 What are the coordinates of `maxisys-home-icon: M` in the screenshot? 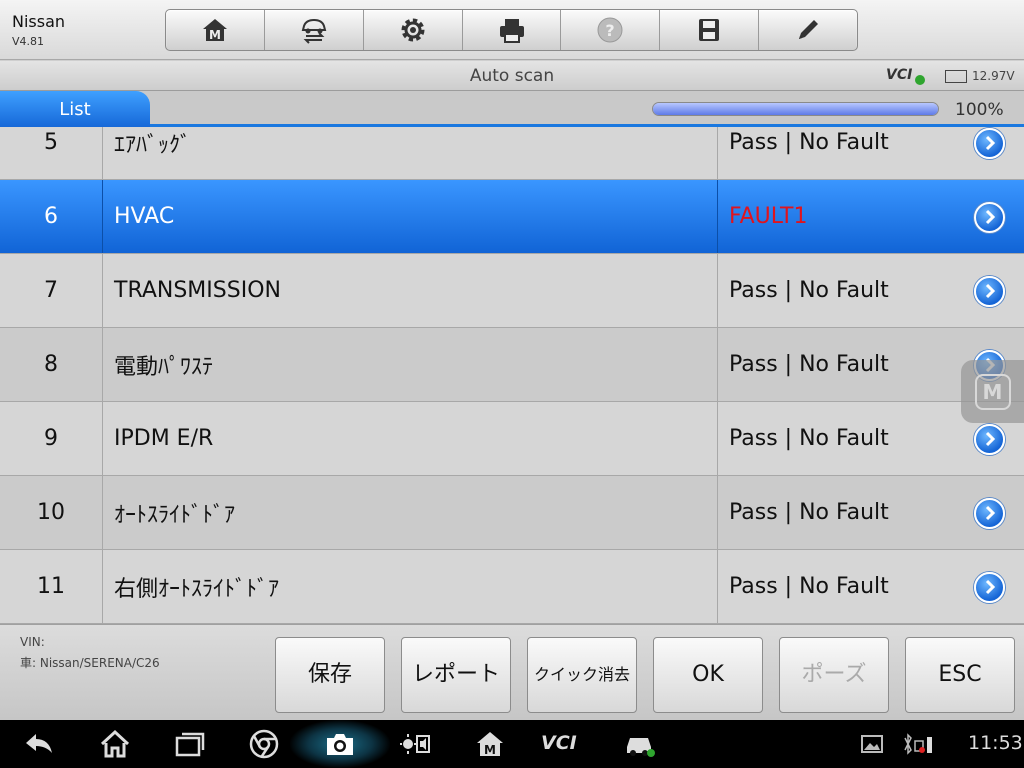 It's located at (490, 744).